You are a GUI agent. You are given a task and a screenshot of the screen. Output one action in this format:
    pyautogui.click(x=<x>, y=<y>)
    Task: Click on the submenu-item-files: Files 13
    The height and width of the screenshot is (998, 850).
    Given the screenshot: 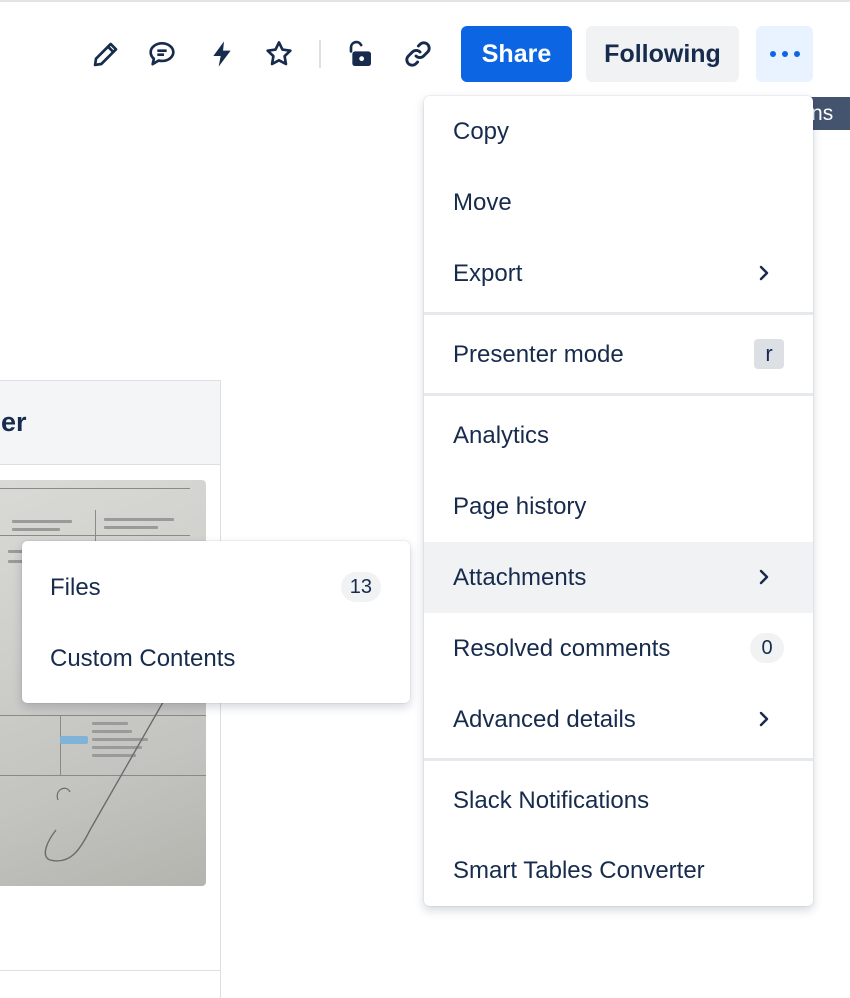 What is the action you would take?
    pyautogui.click(x=216, y=587)
    